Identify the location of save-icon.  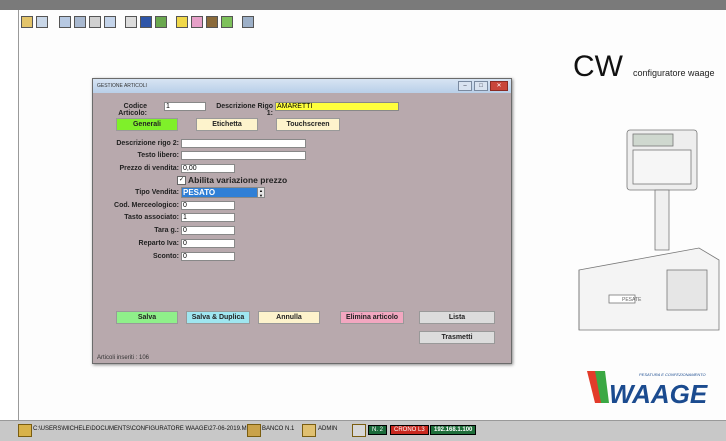
(80, 22).